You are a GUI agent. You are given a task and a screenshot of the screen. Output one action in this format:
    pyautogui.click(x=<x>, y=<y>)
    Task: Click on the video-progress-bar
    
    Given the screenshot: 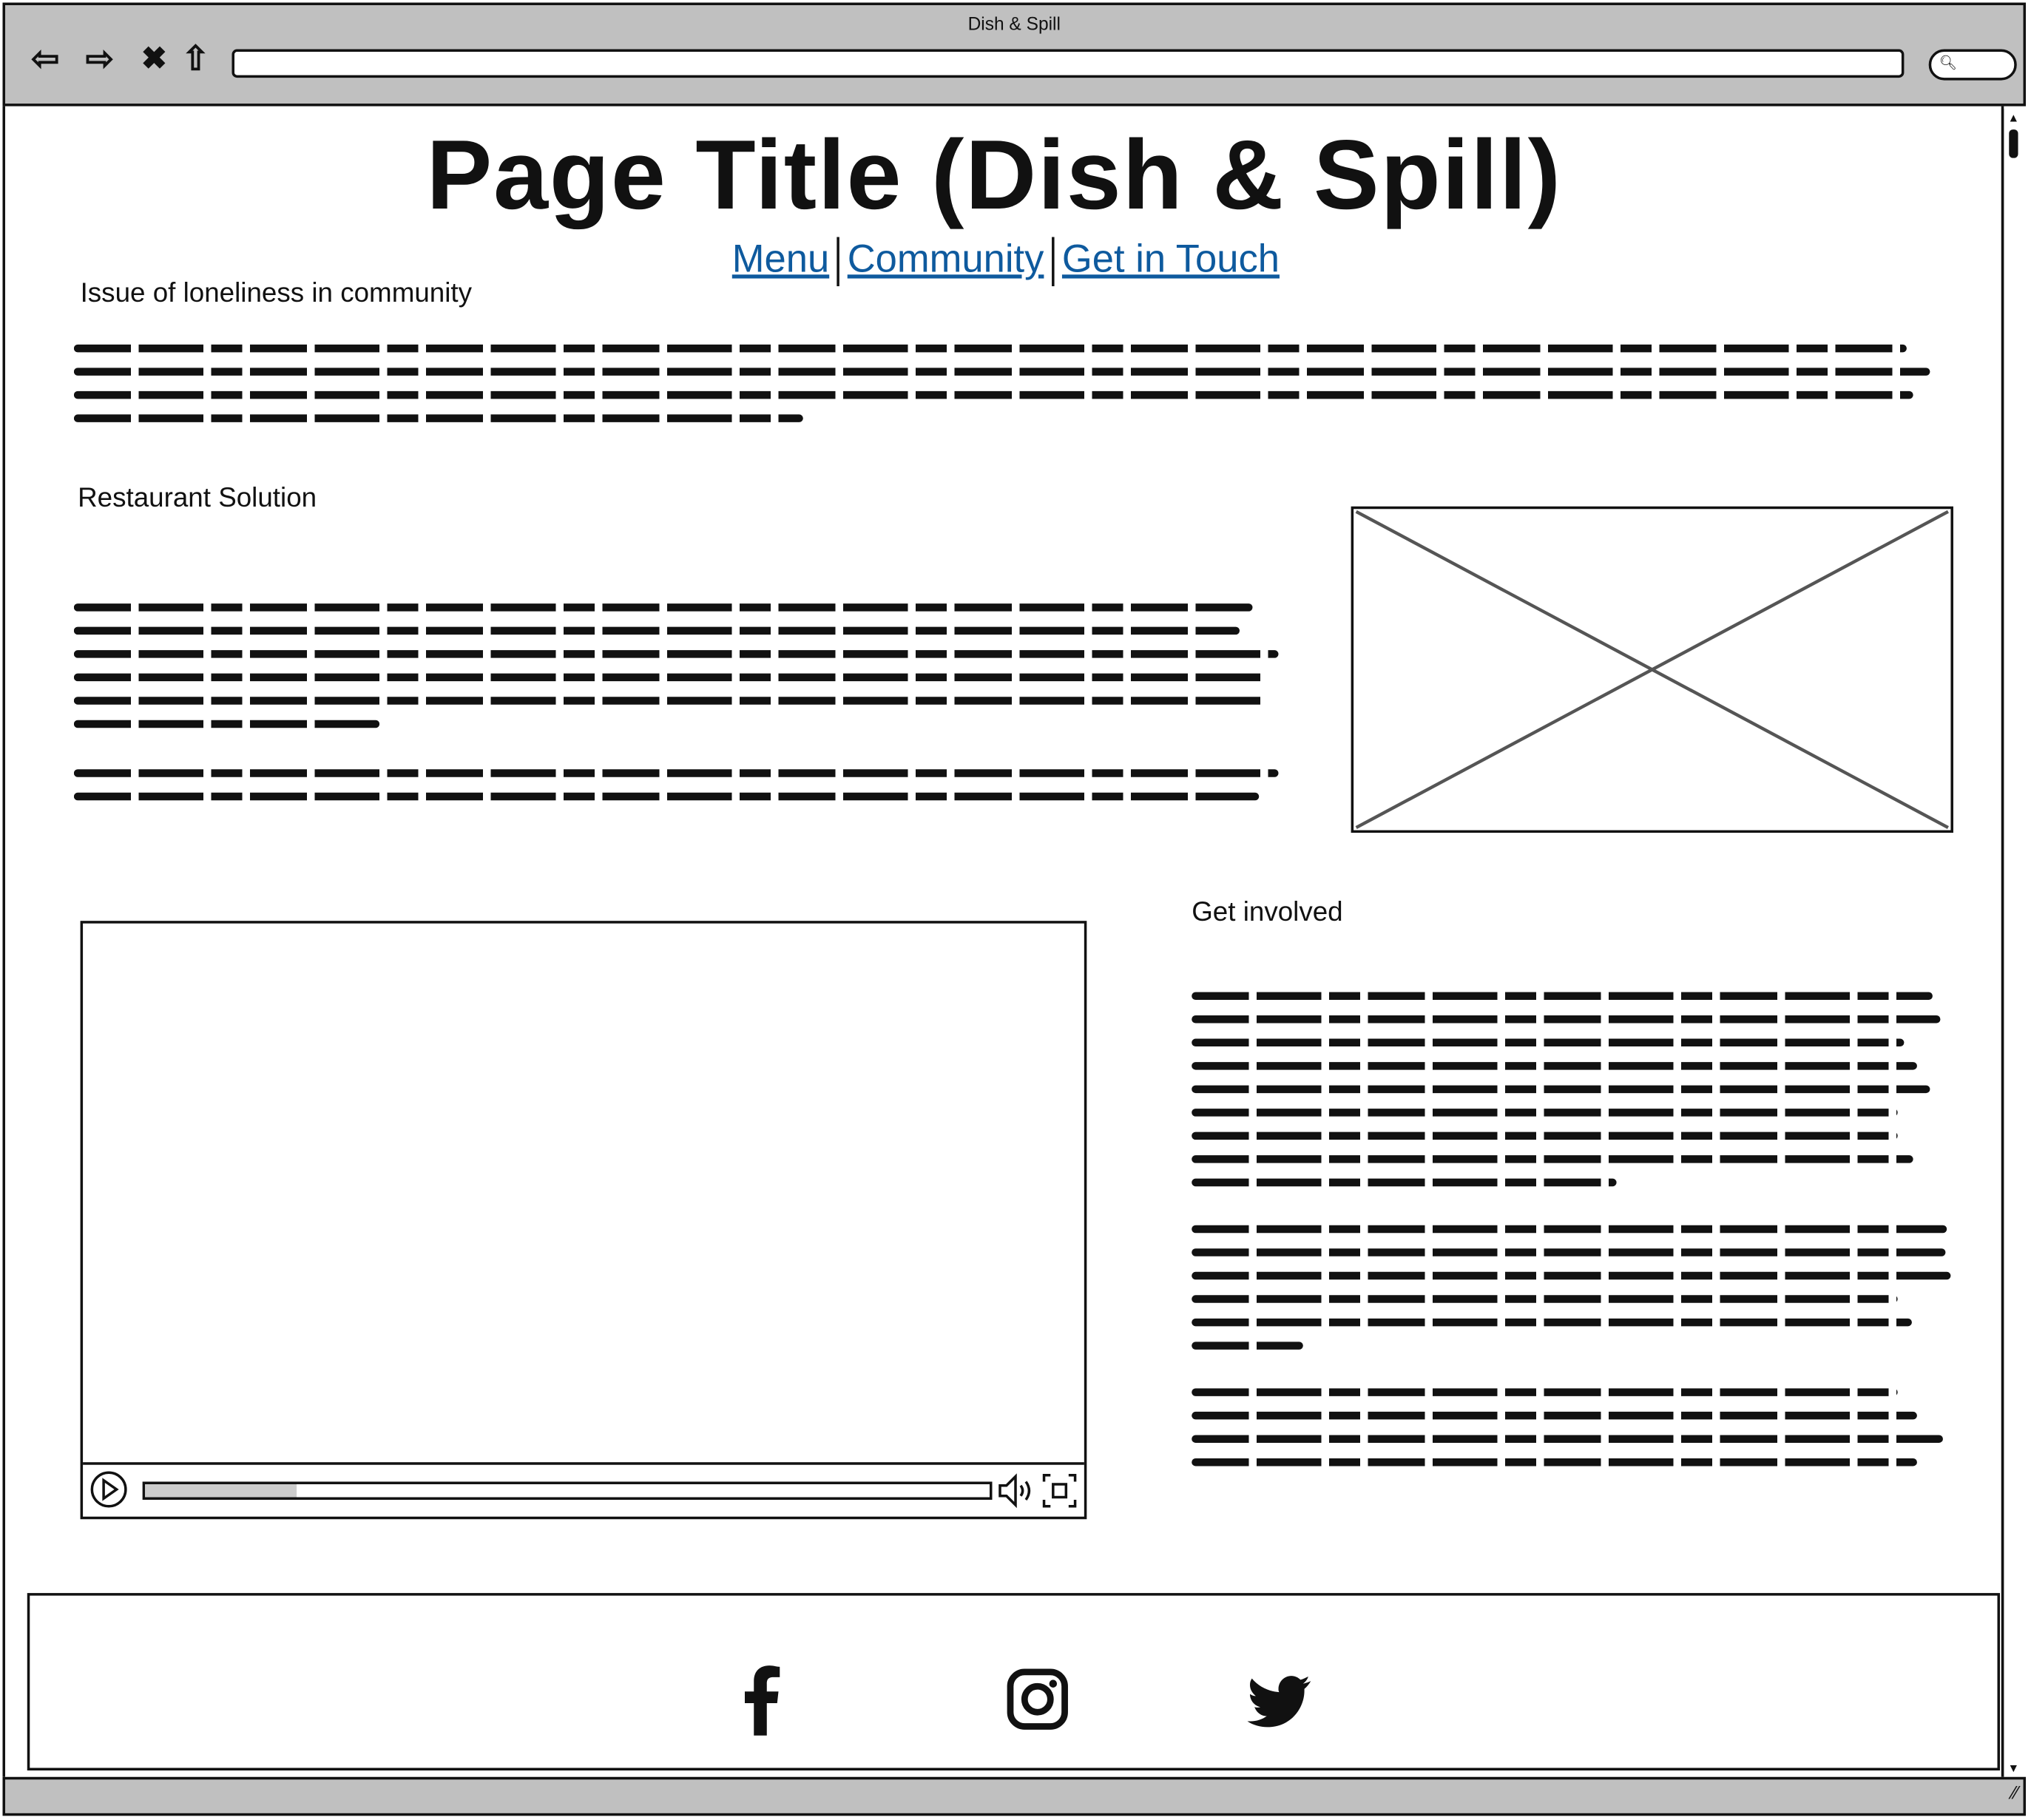 What is the action you would take?
    pyautogui.click(x=567, y=1491)
    